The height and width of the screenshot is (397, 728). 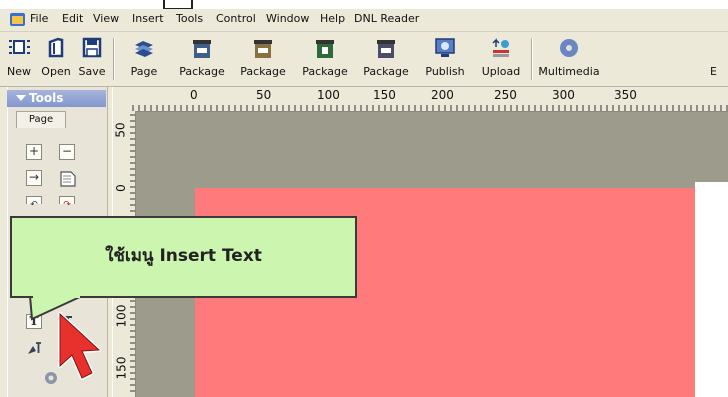 What do you see at coordinates (569, 48) in the screenshot?
I see `multimedia-icon` at bounding box center [569, 48].